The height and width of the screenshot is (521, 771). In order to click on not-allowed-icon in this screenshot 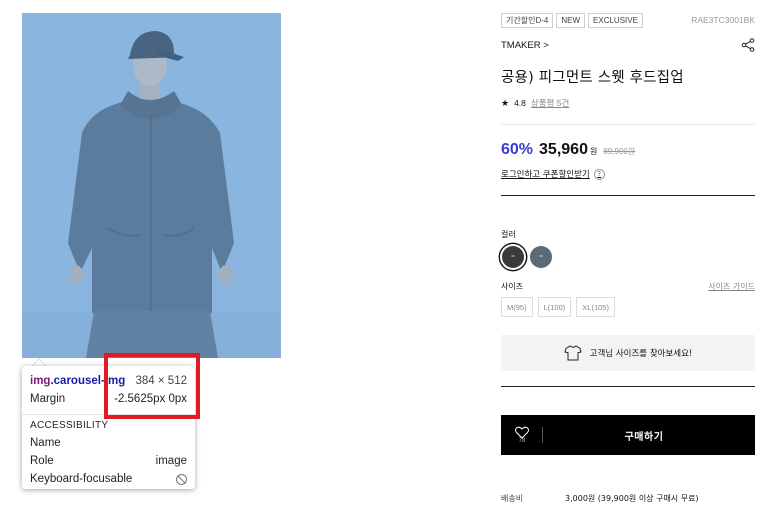, I will do `click(181, 479)`.